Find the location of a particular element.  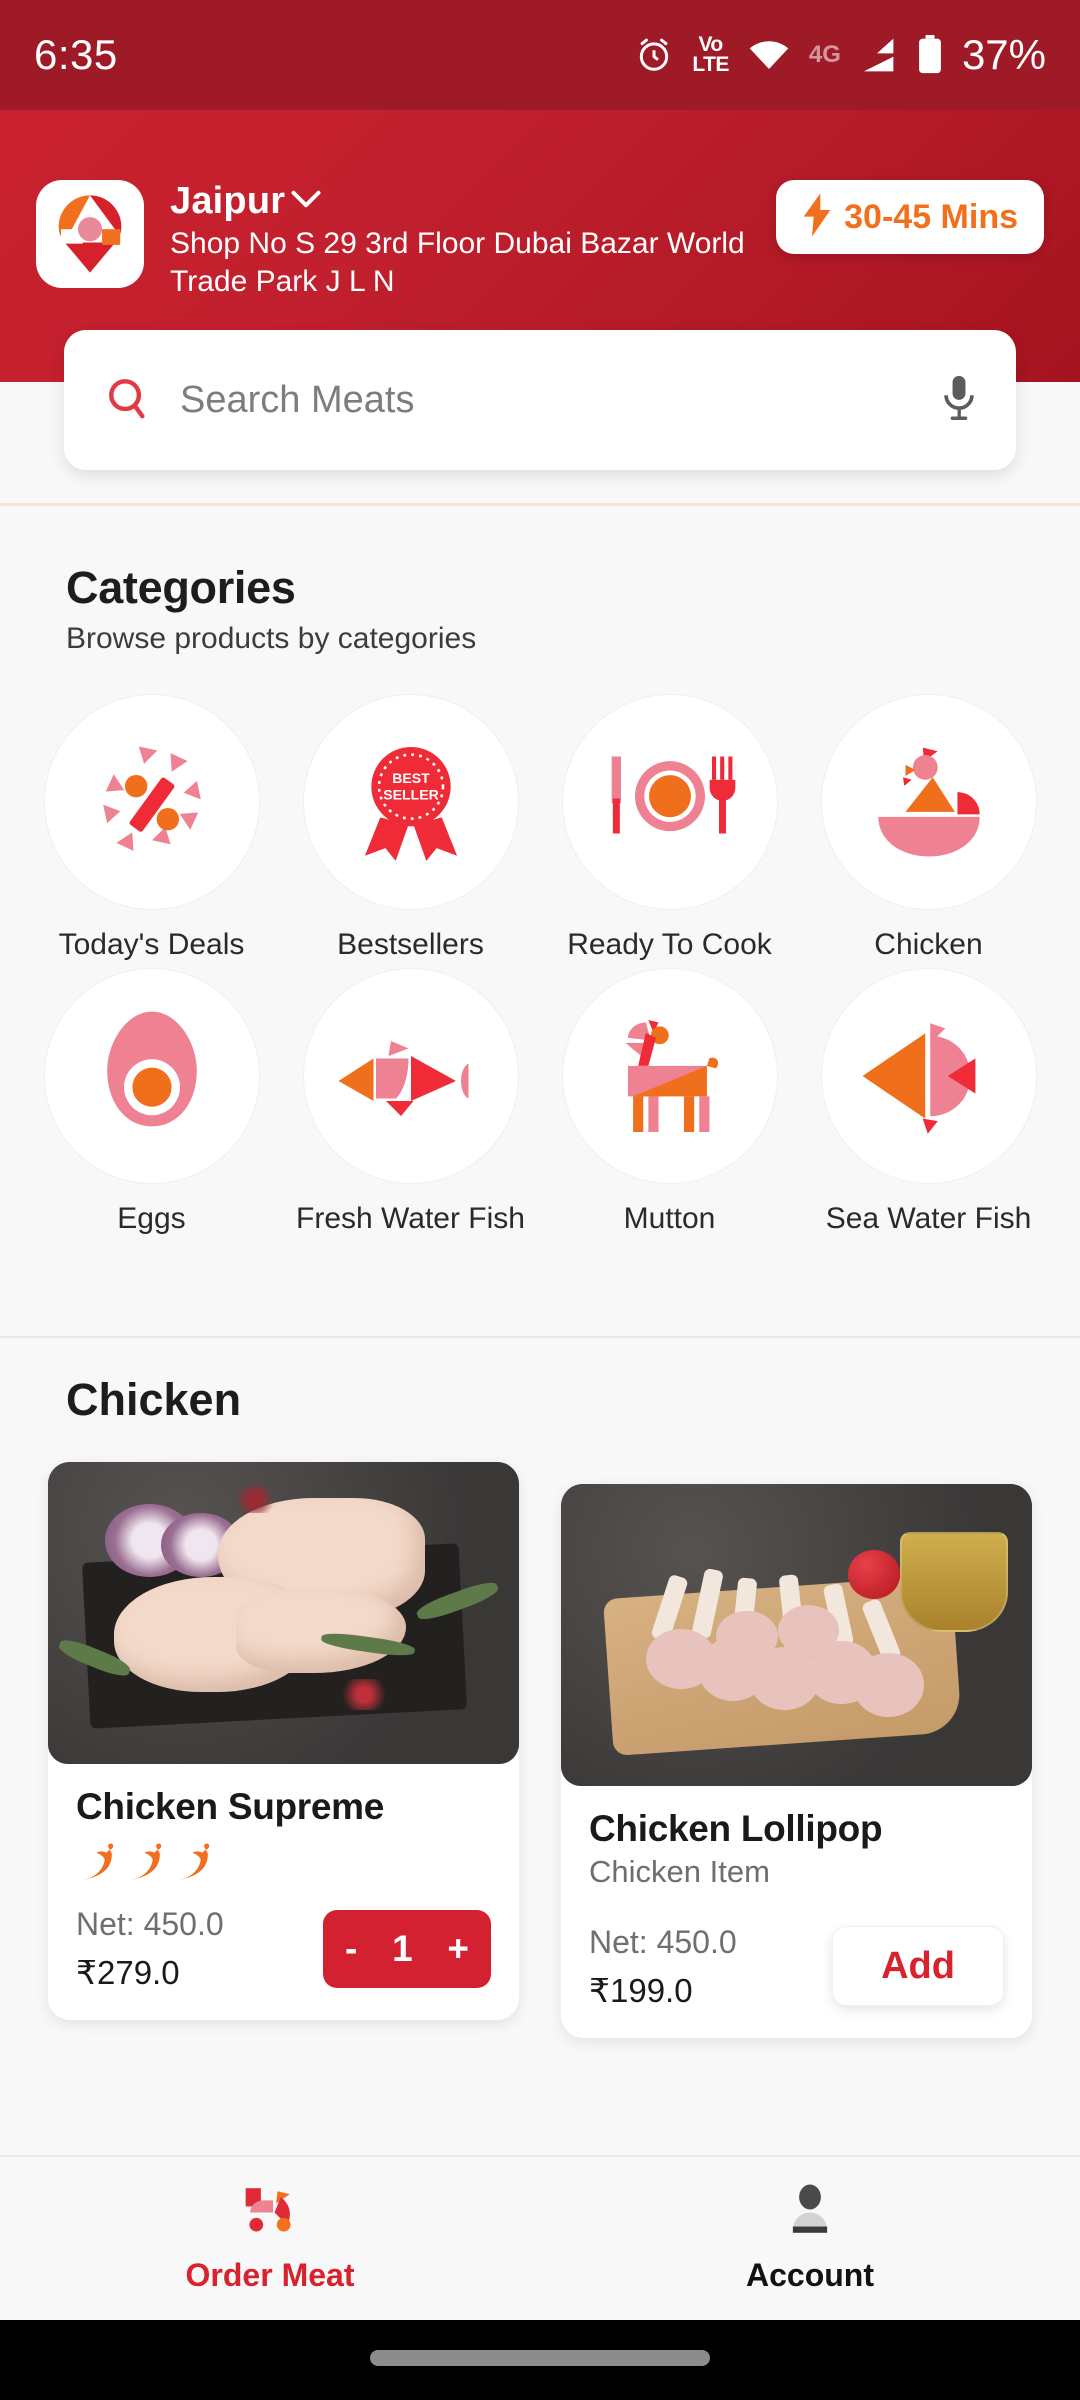

category-icon-wrap: BEST SELLER is located at coordinates (410, 802).